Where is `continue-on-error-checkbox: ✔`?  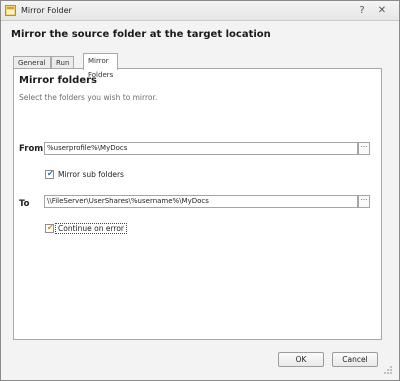
continue-on-error-checkbox: ✔ is located at coordinates (49, 228).